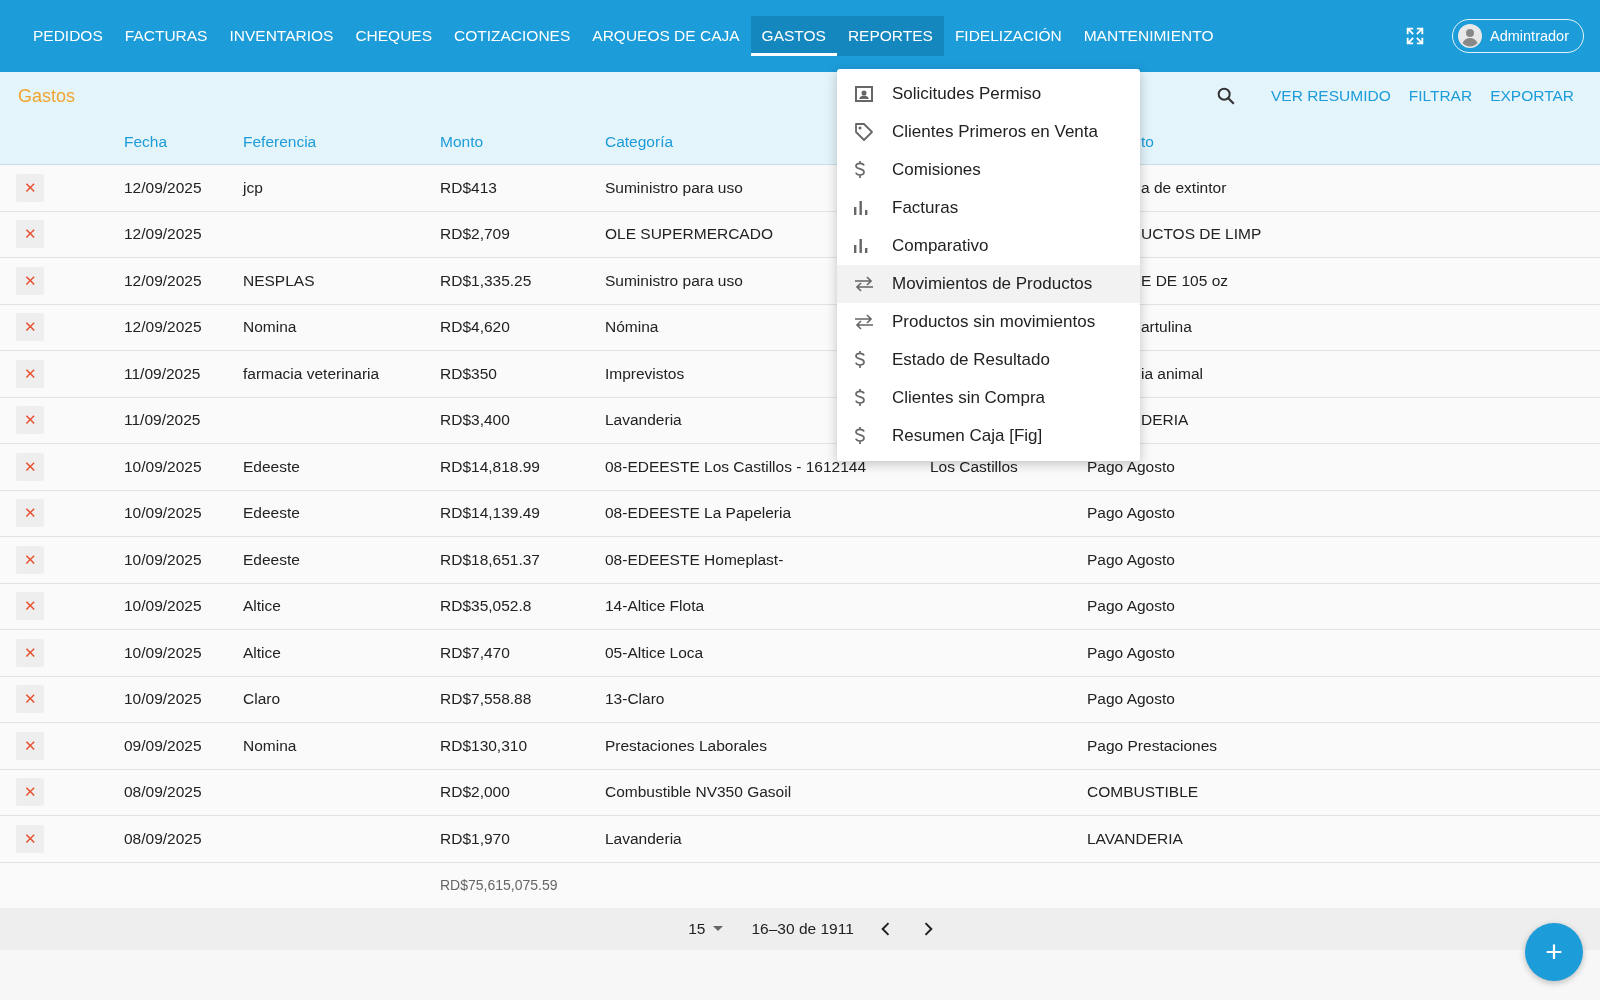  I want to click on table-cell: RD$14,818.99, so click(490, 466).